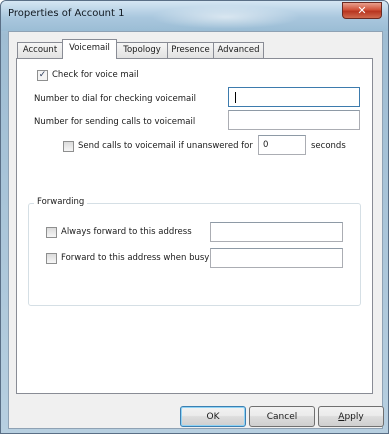 Image resolution: width=389 pixels, height=434 pixels. What do you see at coordinates (142, 50) in the screenshot?
I see `tab-topology: Topology` at bounding box center [142, 50].